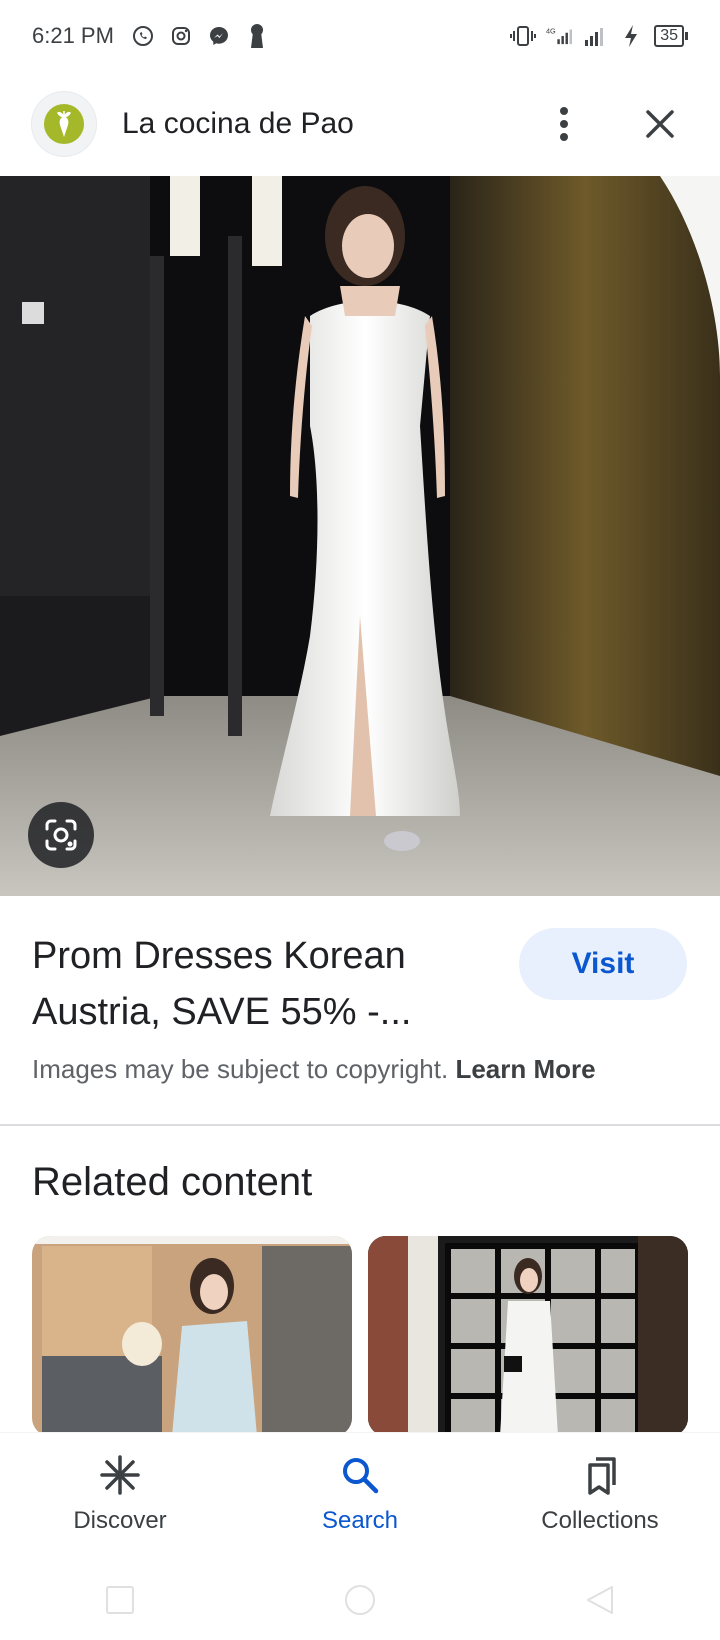 Image resolution: width=720 pixels, height=1640 pixels. What do you see at coordinates (559, 36) in the screenshot?
I see `signal-4g-icon: 4G` at bounding box center [559, 36].